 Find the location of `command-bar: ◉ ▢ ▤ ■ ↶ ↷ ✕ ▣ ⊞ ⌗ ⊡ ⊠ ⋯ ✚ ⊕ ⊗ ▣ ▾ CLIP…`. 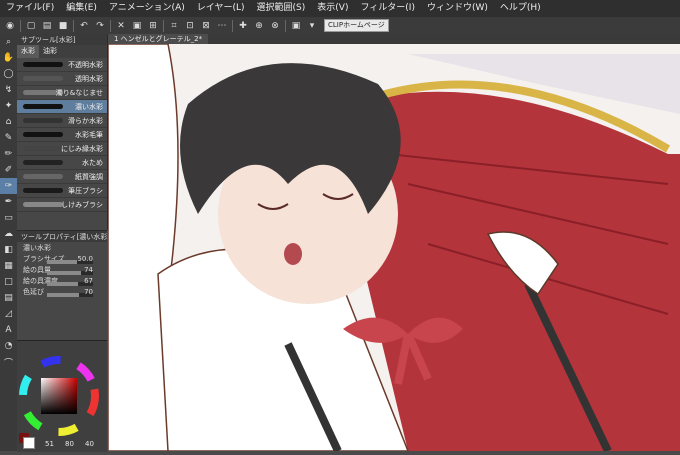

command-bar: ◉ ▢ ▤ ■ ↶ ↷ ✕ ▣ ⊞ ⌗ ⊡ ⊠ ⋯ ✚ ⊕ ⊗ ▣ ▾ CLIP… is located at coordinates (340, 26).